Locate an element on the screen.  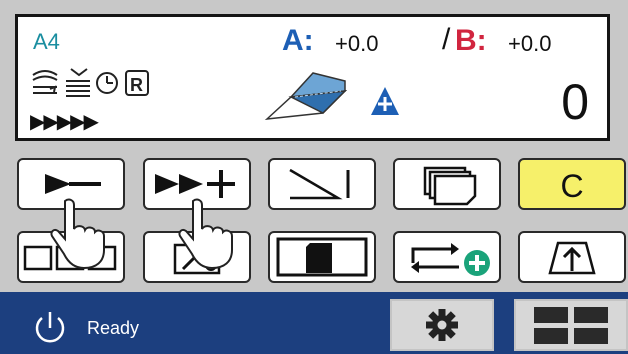
card-icon is located at coordinates (322, 257).